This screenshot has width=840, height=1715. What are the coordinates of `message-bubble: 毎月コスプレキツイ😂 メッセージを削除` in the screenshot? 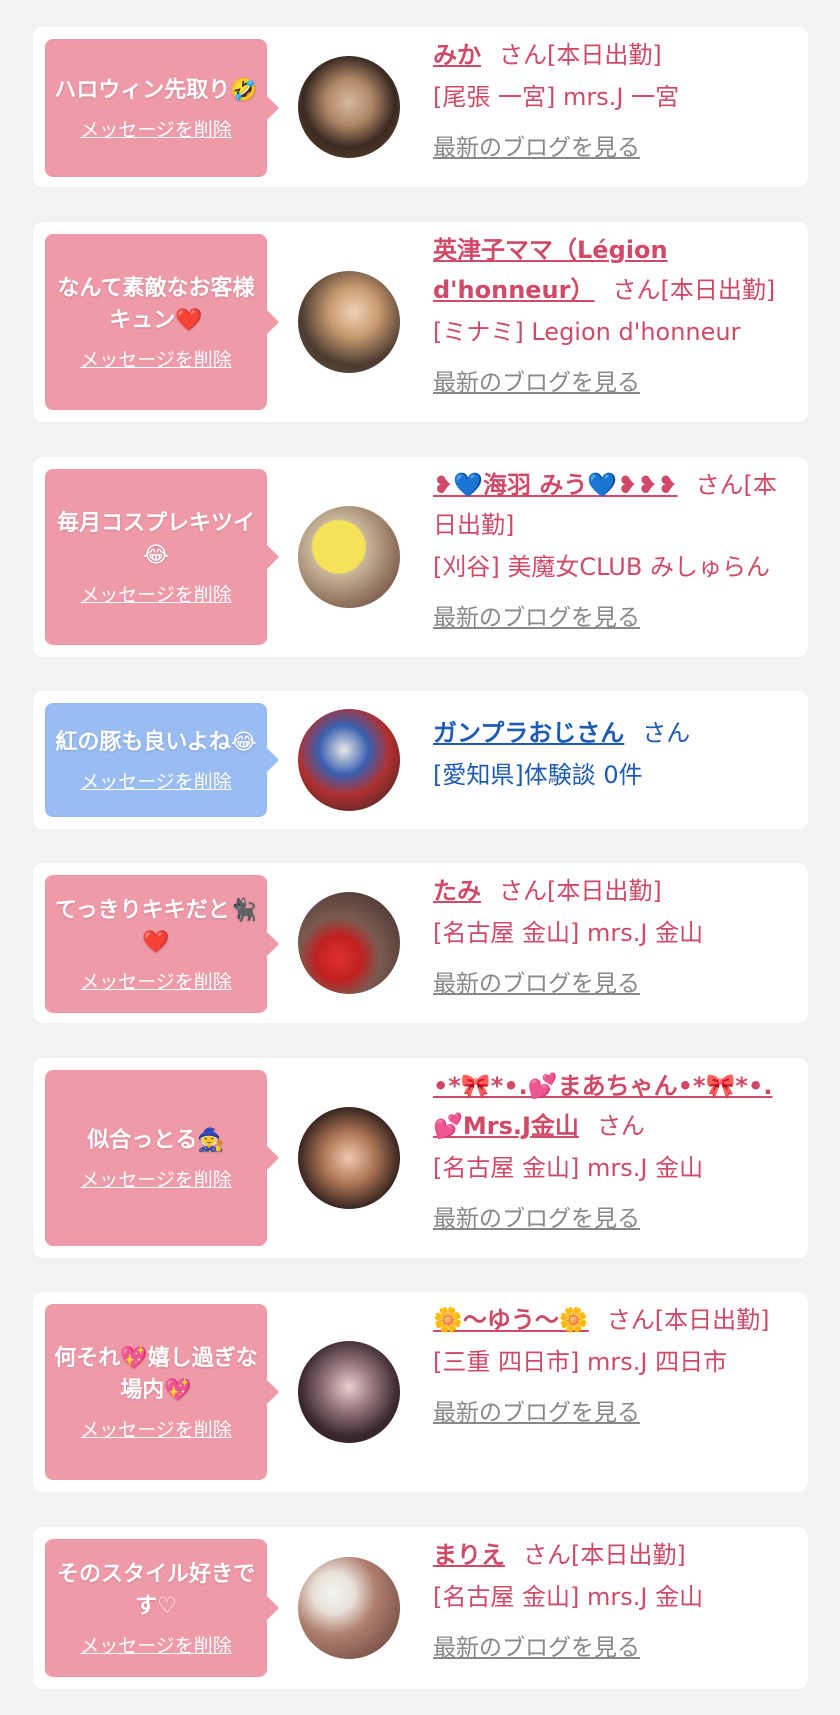 It's located at (162, 557).